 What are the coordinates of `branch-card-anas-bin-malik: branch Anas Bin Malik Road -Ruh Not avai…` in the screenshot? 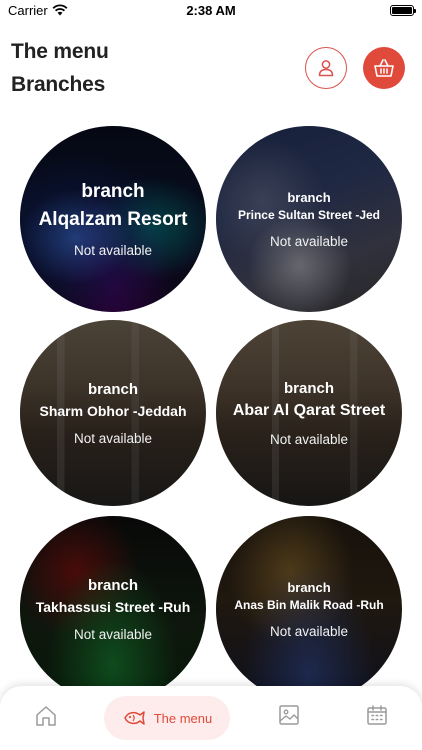 It's located at (309, 609).